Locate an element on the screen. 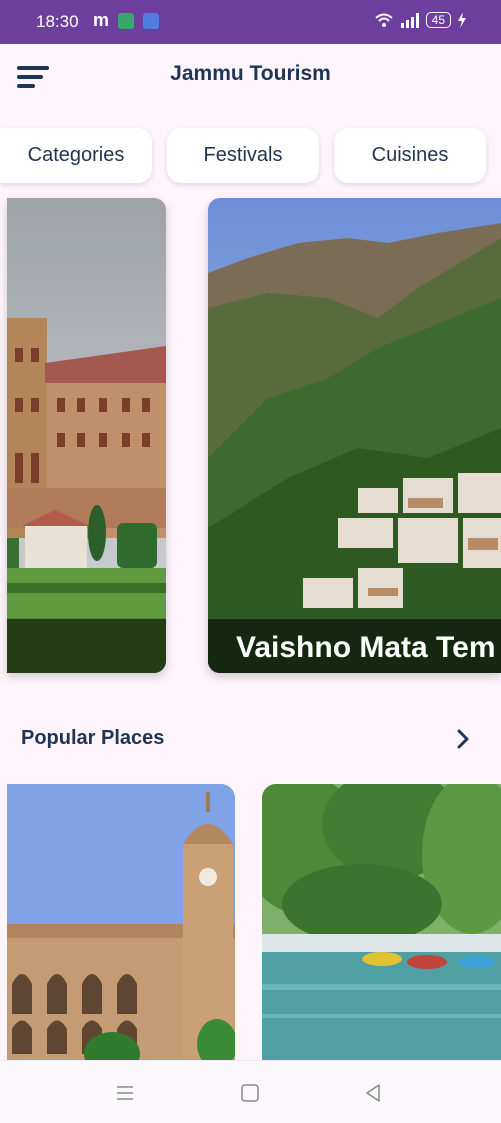  download-notification-icon is located at coordinates (126, 21).